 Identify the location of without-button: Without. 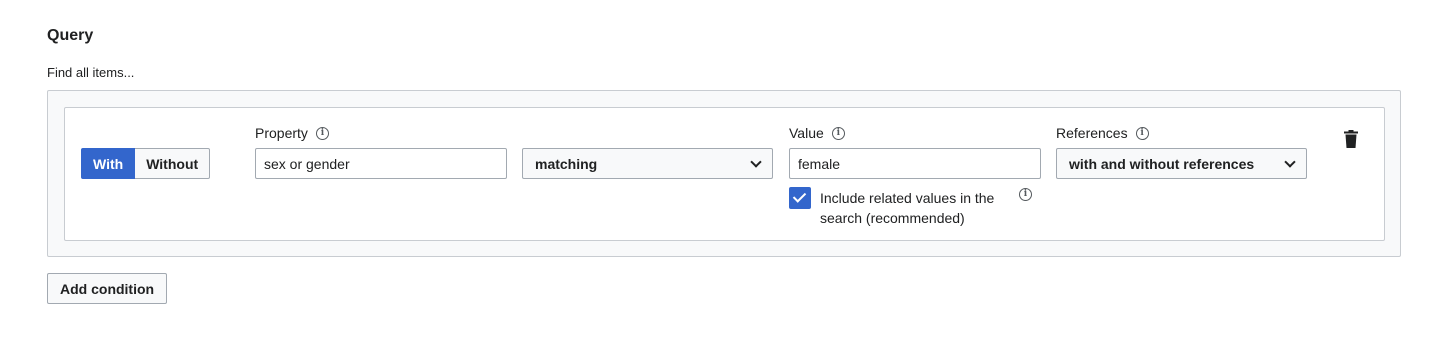
(173, 163).